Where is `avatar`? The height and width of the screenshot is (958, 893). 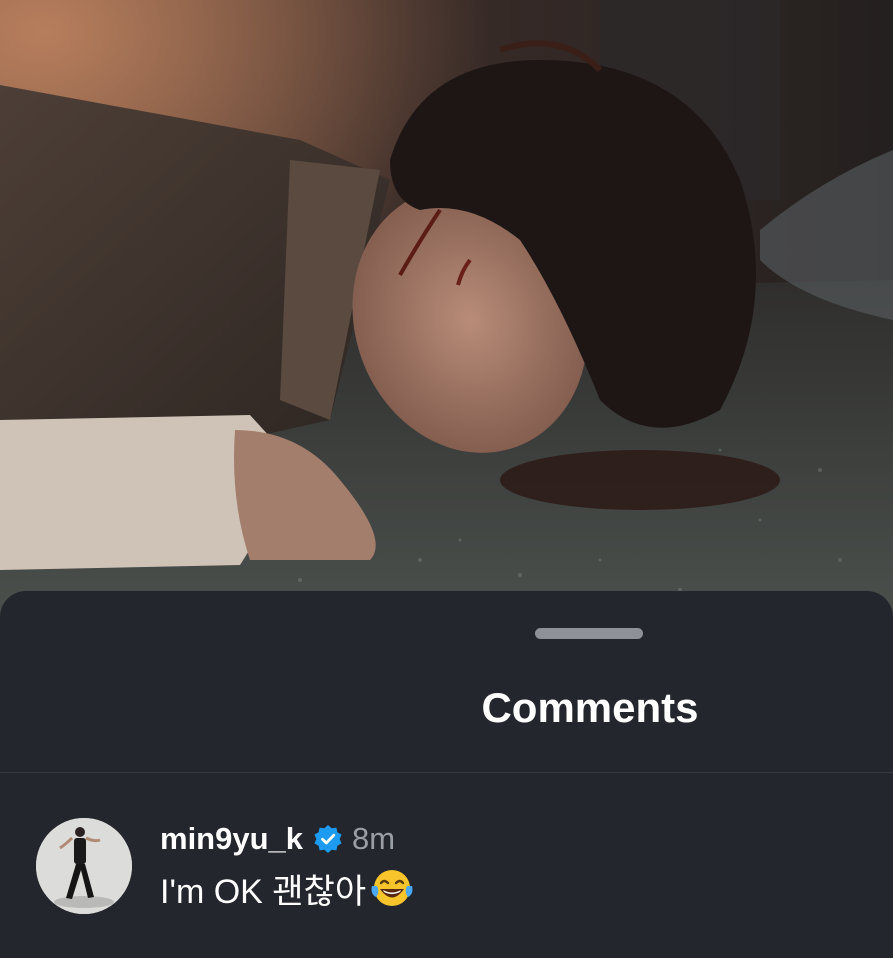
avatar is located at coordinates (84, 866).